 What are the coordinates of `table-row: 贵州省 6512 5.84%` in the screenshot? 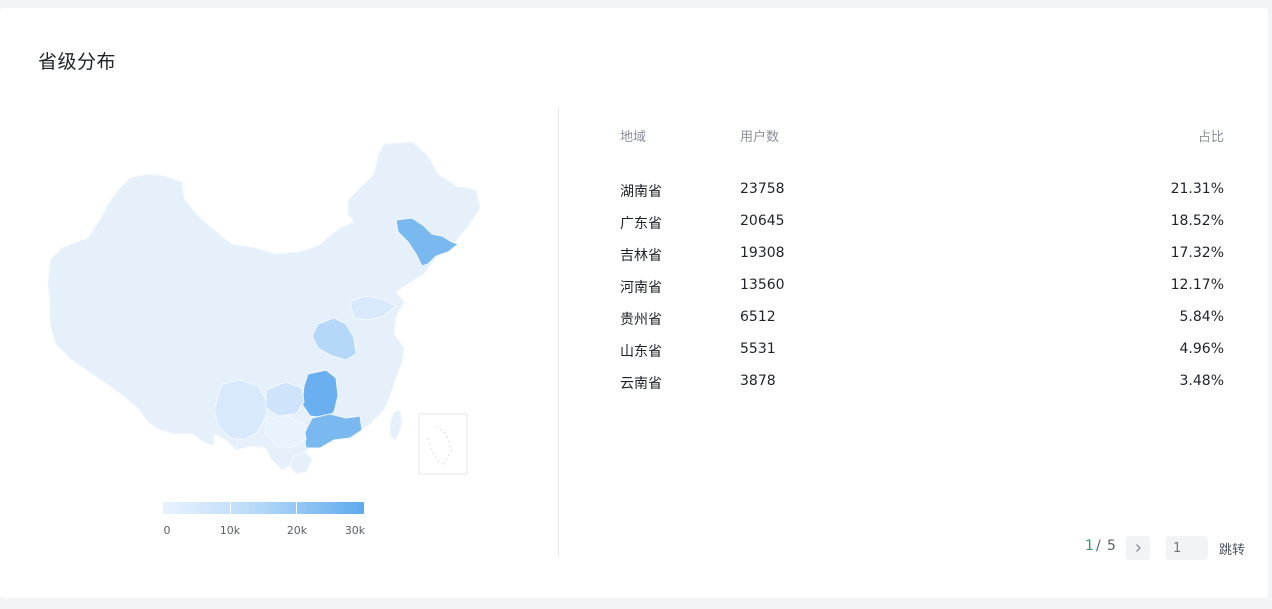 It's located at (922, 325).